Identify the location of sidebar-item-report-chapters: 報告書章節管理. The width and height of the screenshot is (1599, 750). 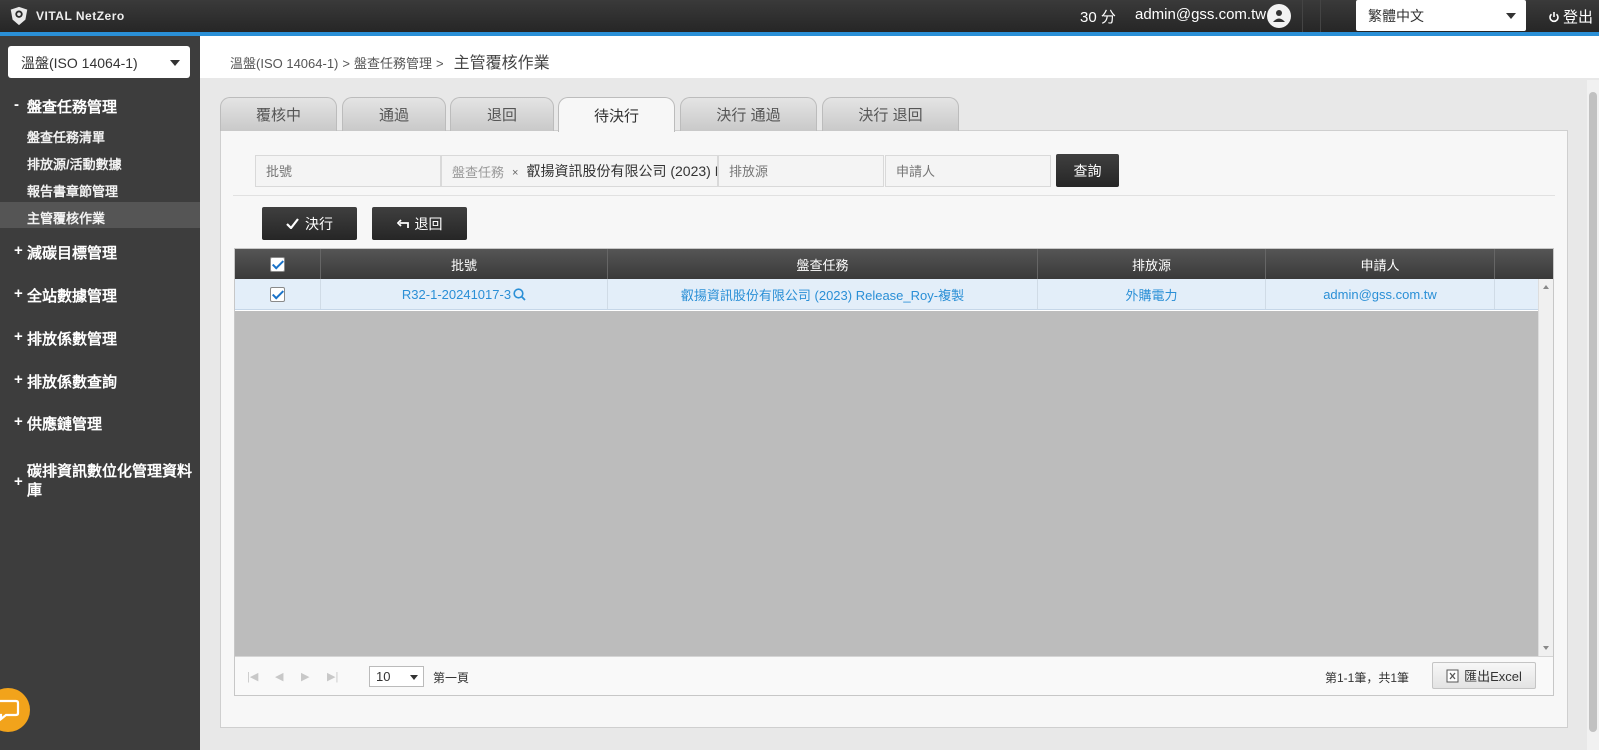
(72, 190).